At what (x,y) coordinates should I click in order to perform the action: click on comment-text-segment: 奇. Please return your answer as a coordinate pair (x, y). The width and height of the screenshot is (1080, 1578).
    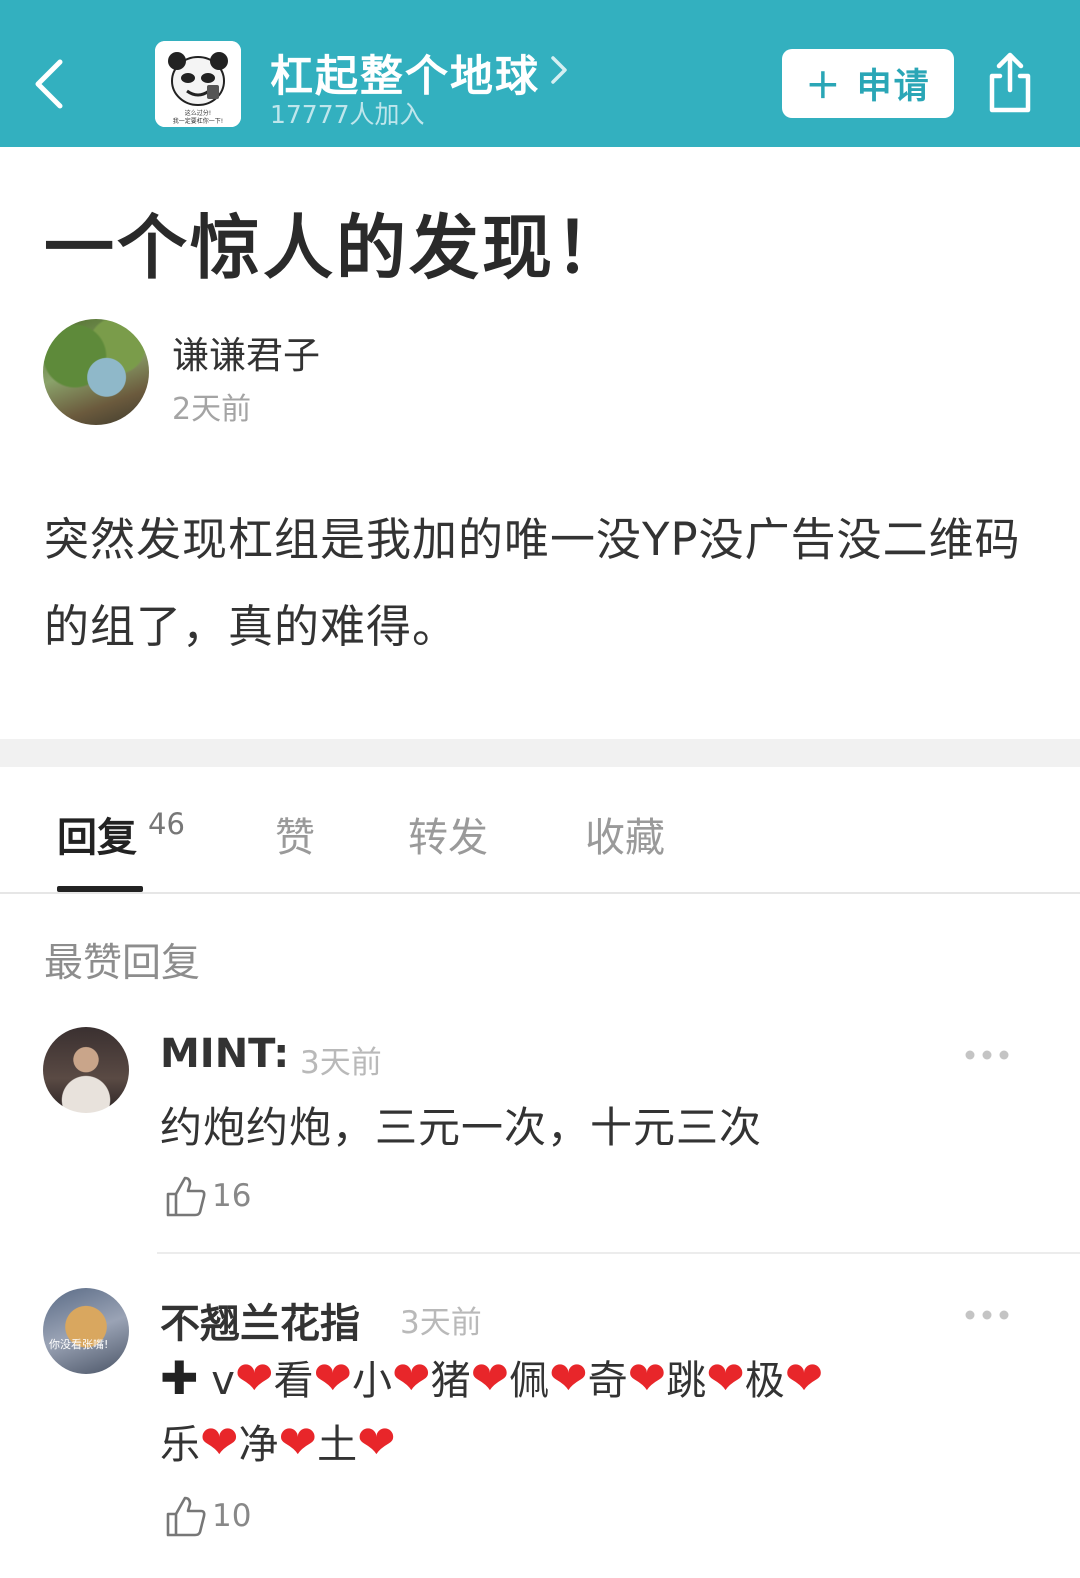
    Looking at the image, I should click on (607, 1381).